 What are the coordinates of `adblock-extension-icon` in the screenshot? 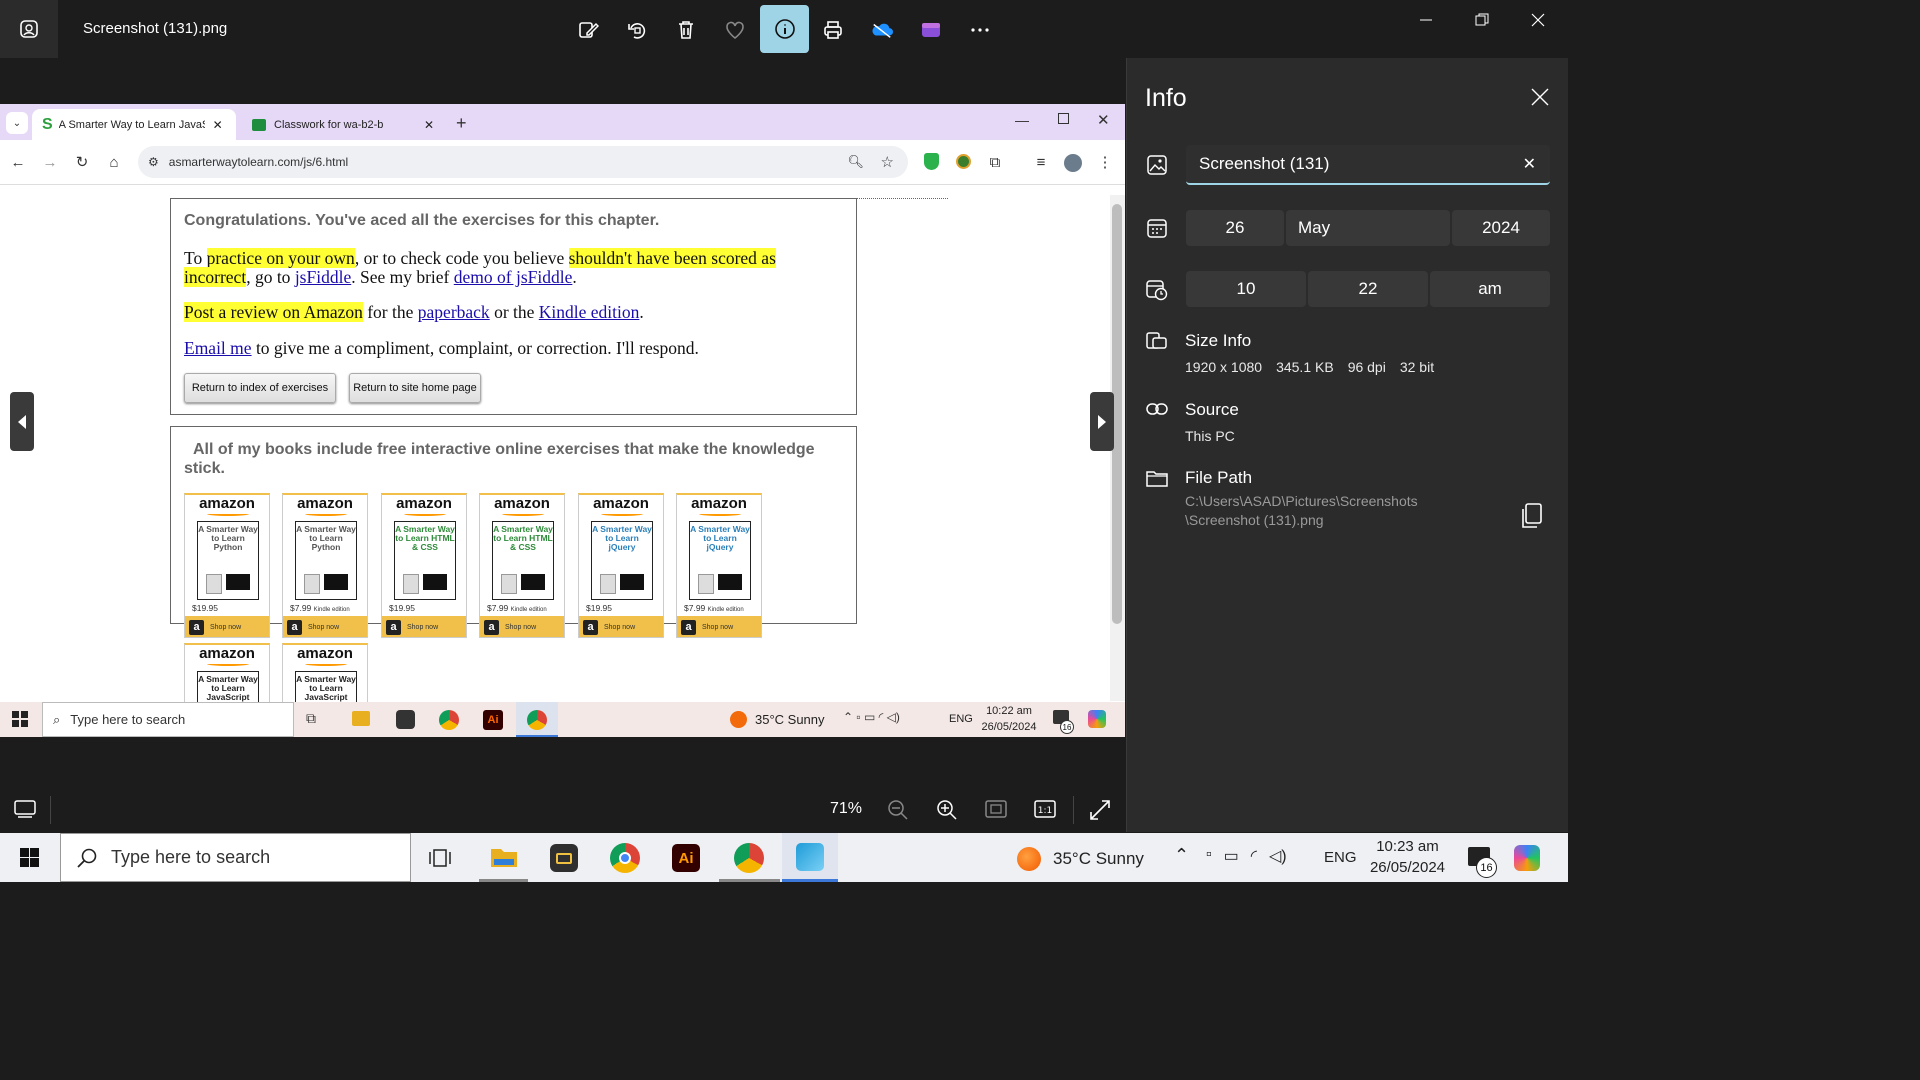 It's located at (931, 161).